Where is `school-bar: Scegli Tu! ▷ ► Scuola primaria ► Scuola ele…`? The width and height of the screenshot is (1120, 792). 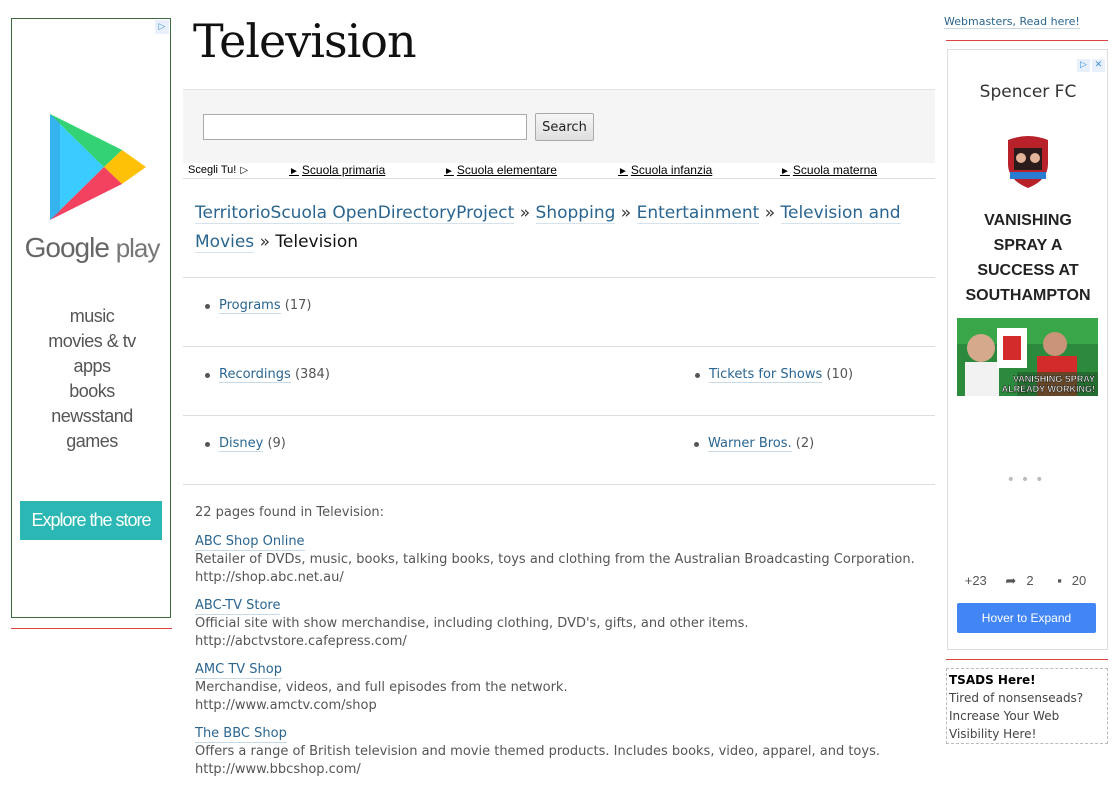 school-bar: Scegli Tu! ▷ ► Scuola primaria ► Scuola ele… is located at coordinates (559, 171).